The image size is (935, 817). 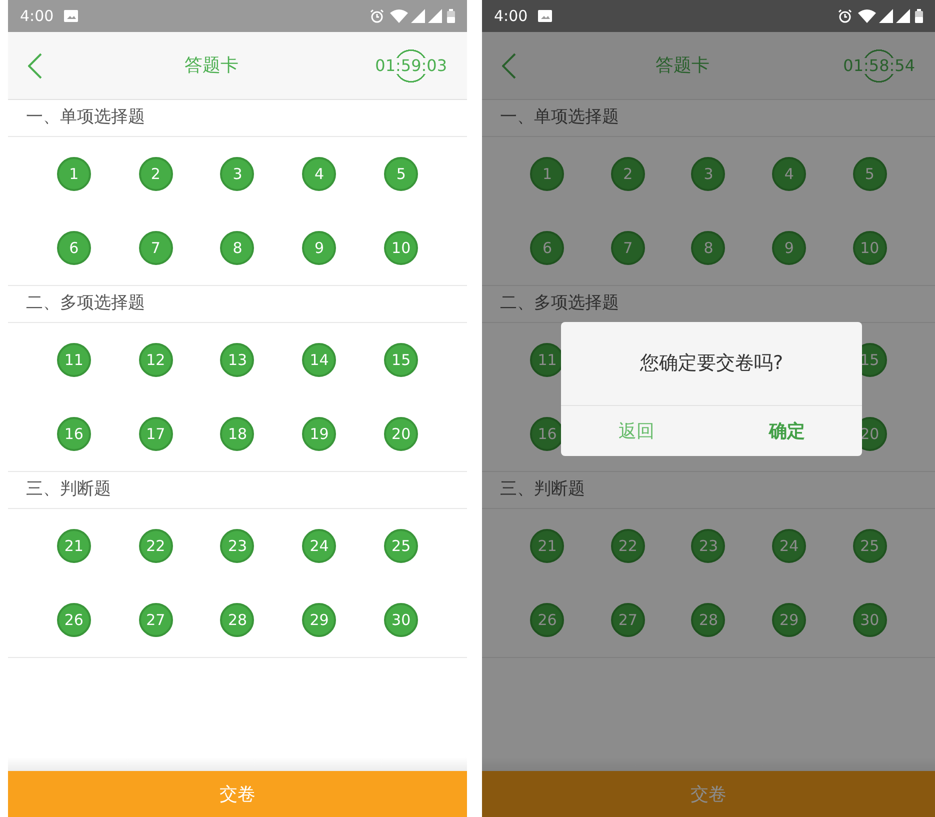 What do you see at coordinates (401, 360) in the screenshot?
I see `question-number: 15` at bounding box center [401, 360].